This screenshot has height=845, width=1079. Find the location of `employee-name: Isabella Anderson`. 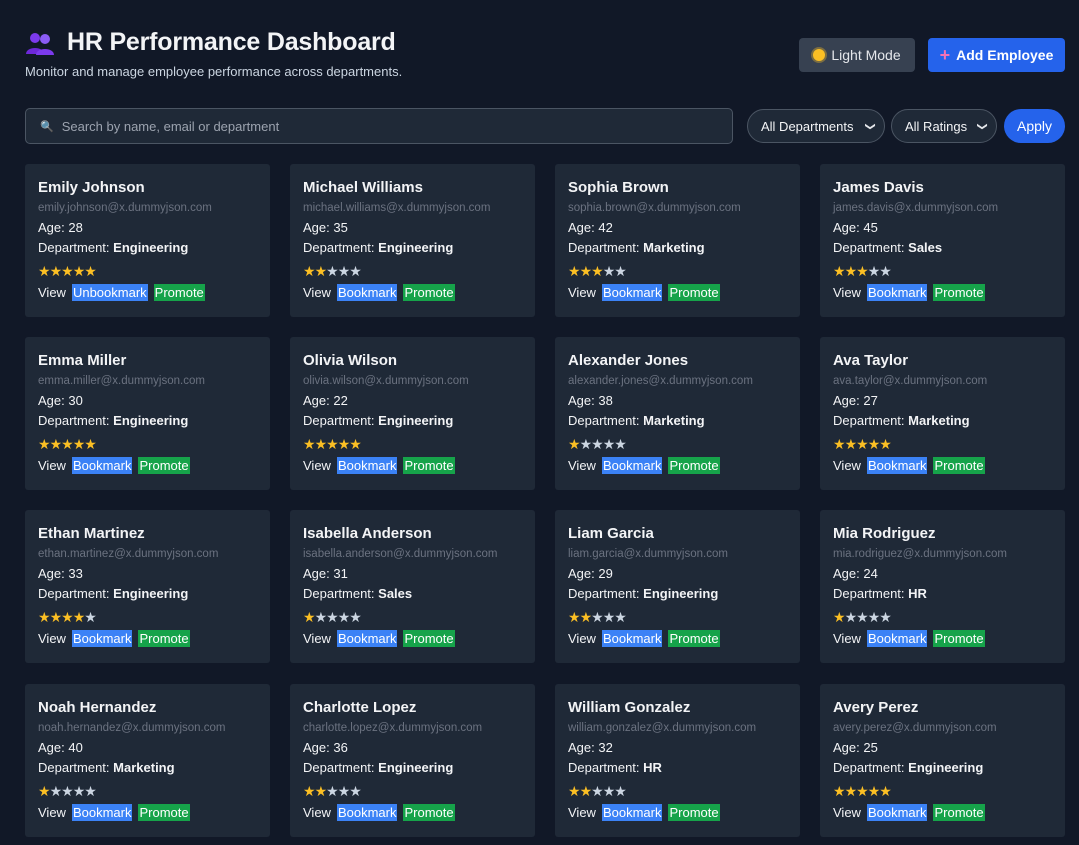

employee-name: Isabella Anderson is located at coordinates (367, 533).